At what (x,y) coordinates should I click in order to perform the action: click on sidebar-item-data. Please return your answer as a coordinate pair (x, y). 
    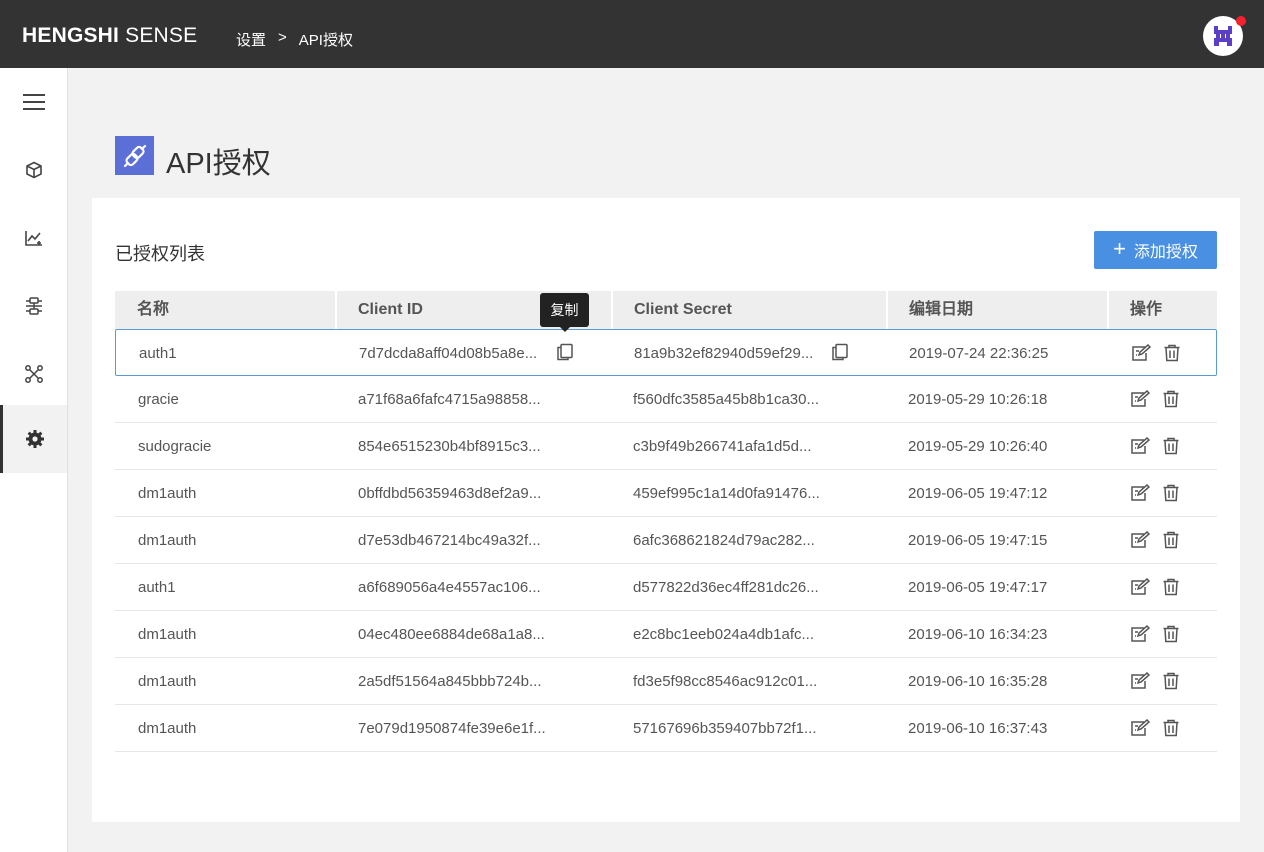
    Looking at the image, I should click on (33, 306).